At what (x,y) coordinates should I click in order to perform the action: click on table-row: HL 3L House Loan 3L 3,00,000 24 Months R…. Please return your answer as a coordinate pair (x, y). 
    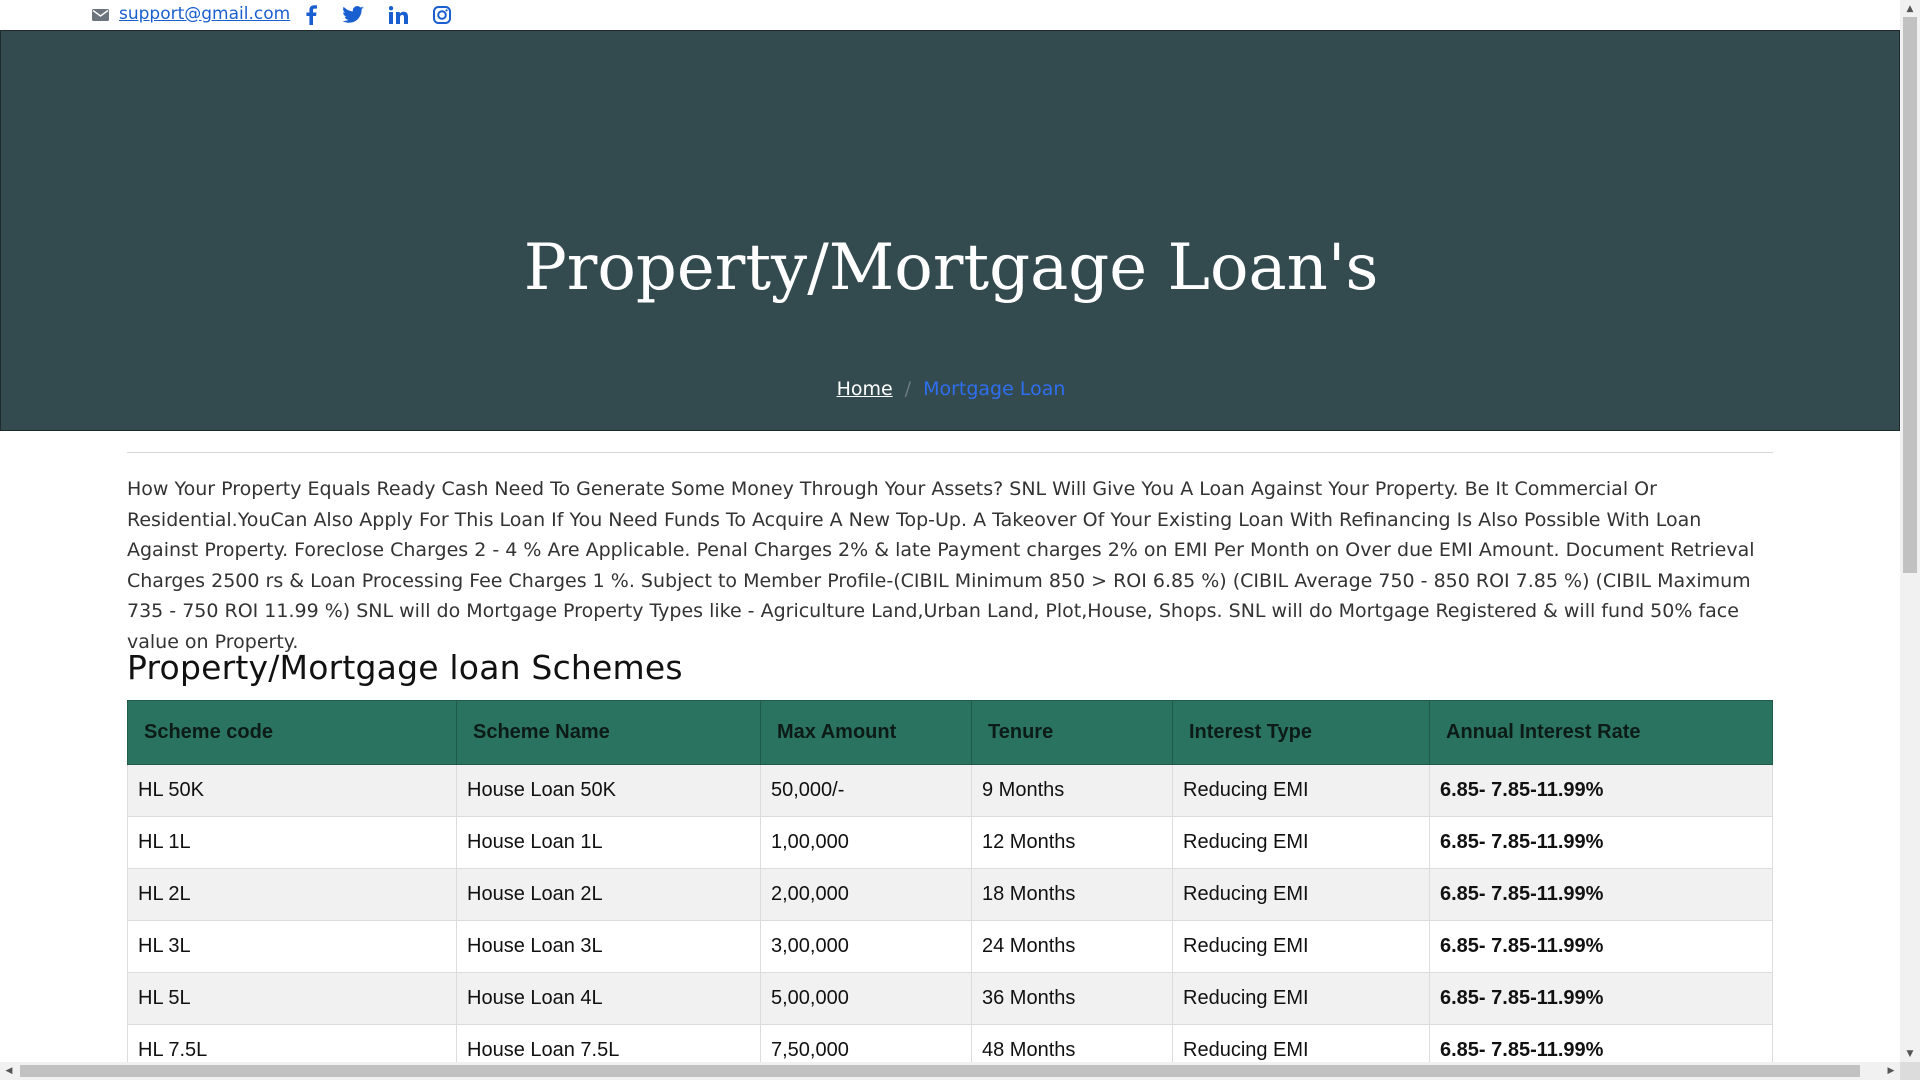
    Looking at the image, I should click on (950, 946).